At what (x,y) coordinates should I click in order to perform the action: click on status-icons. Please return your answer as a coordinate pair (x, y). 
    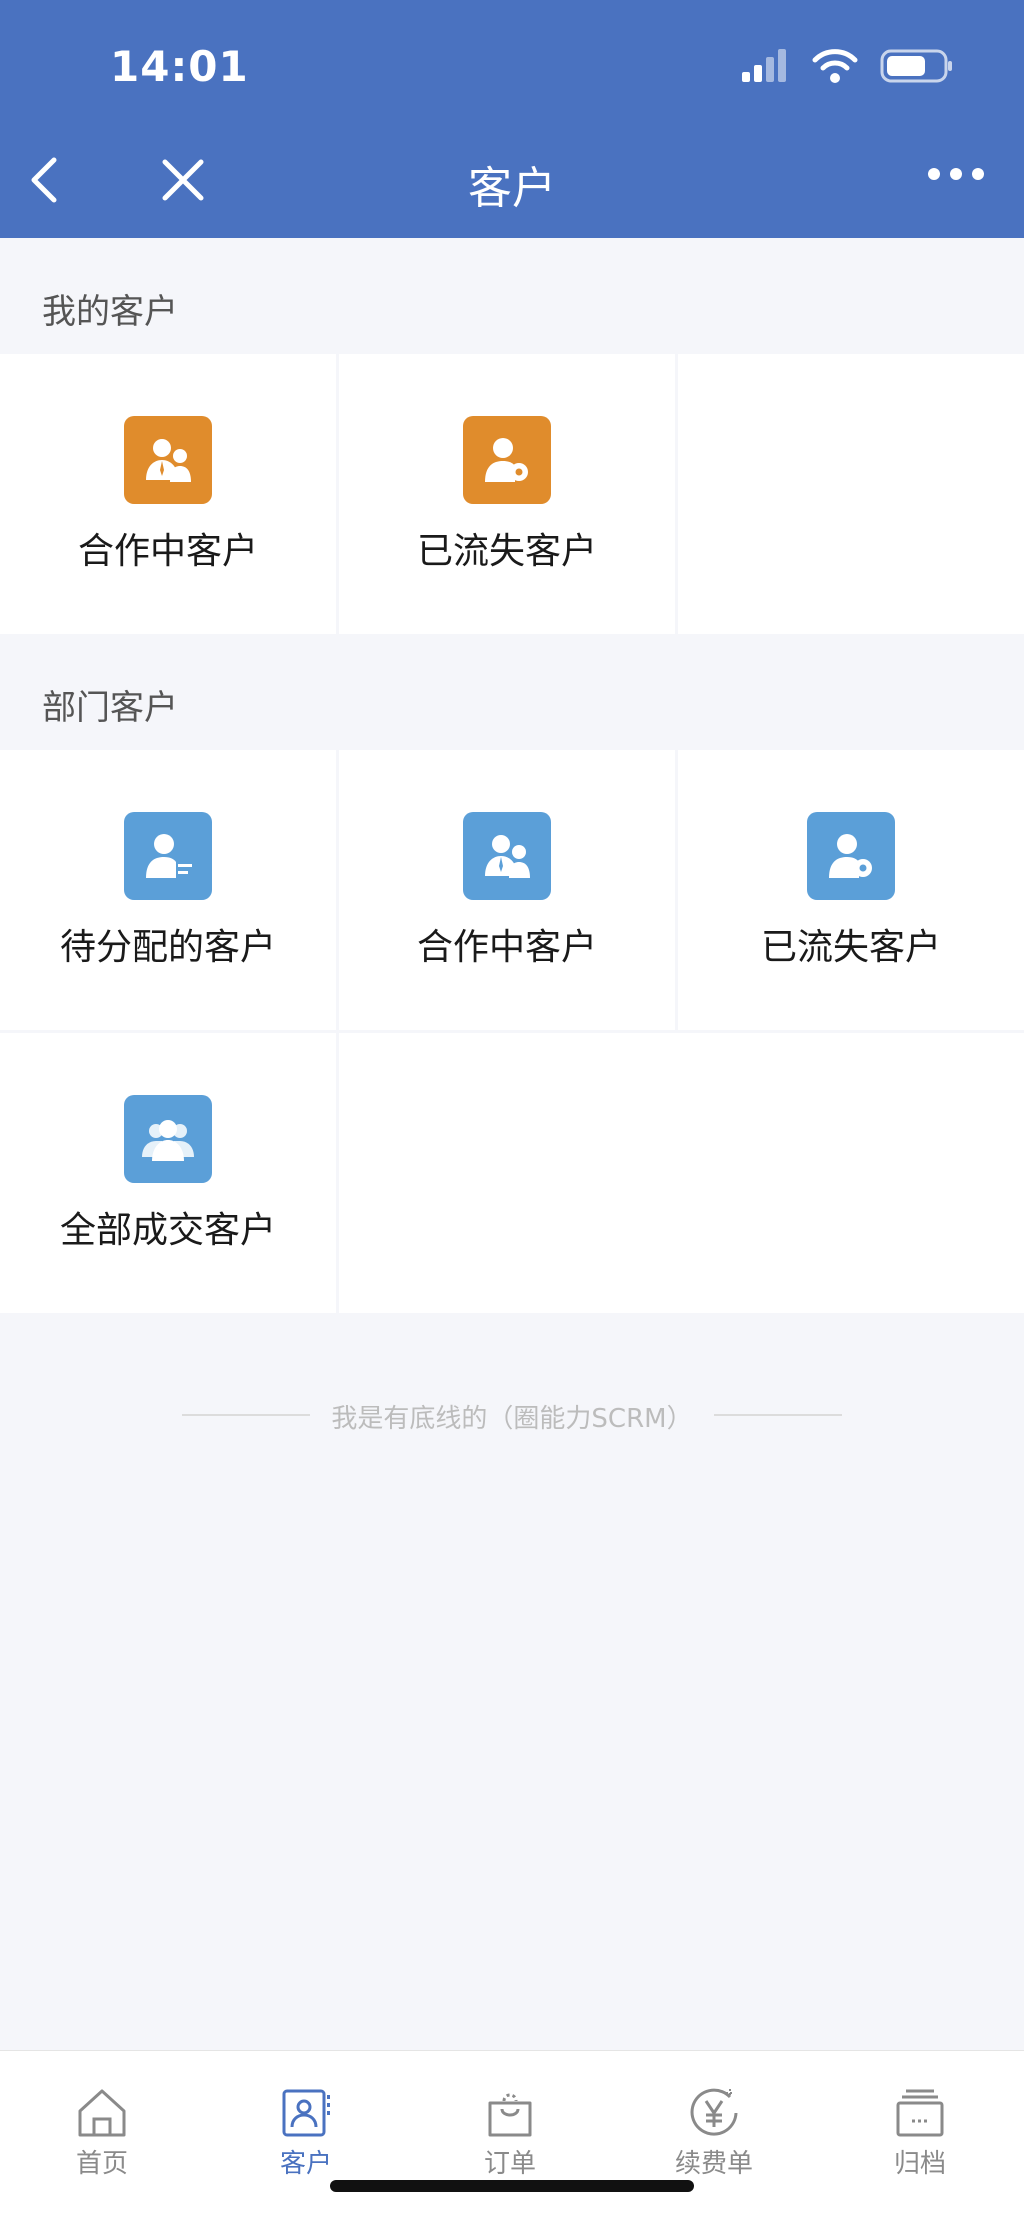
    Looking at the image, I should click on (847, 66).